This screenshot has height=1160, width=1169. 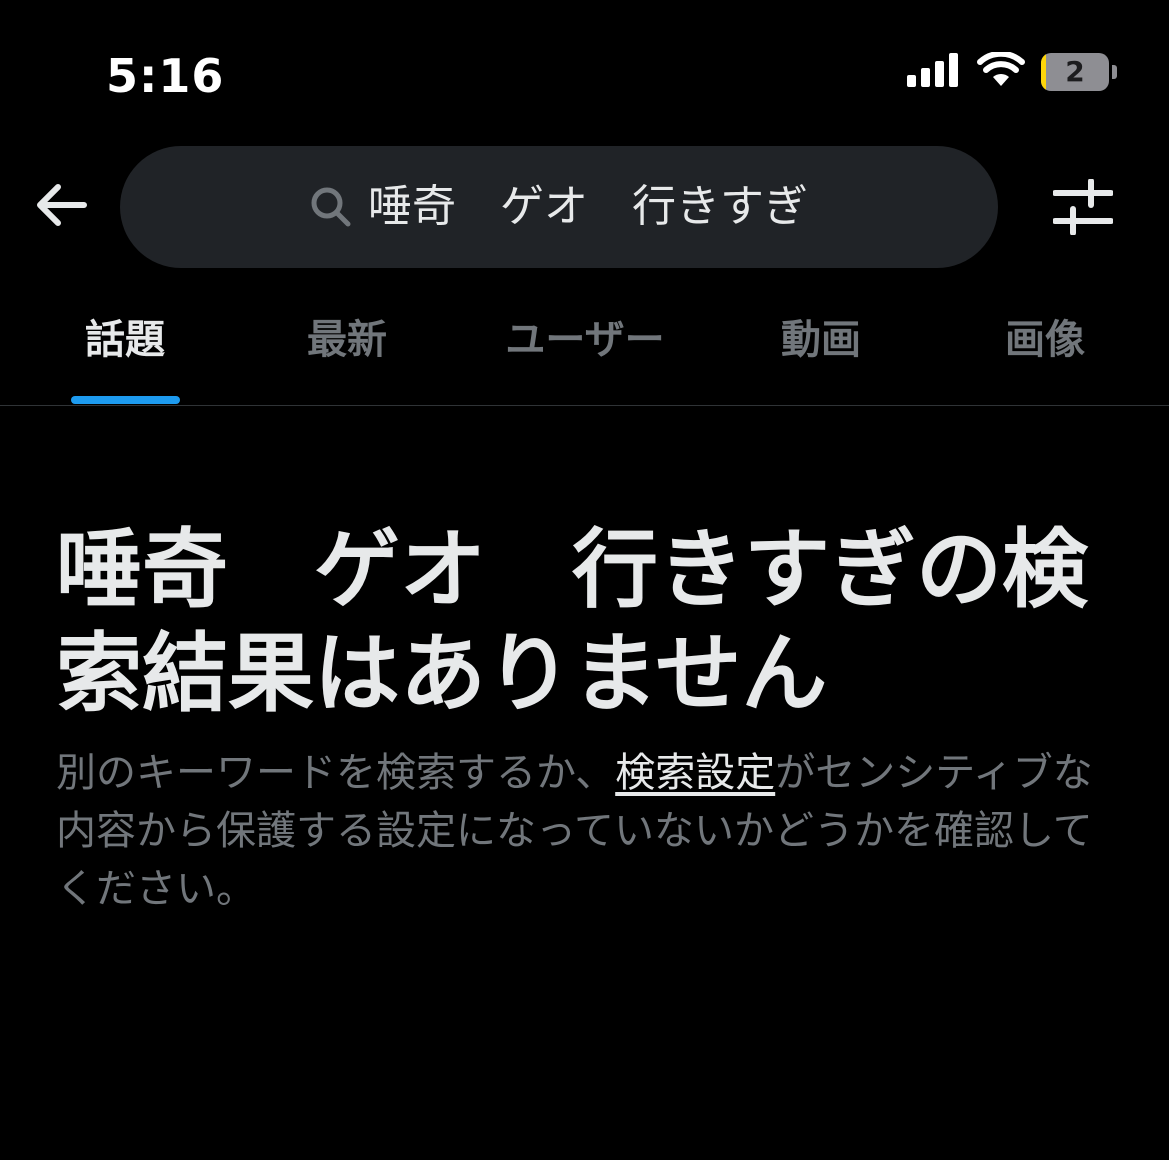 I want to click on search-query-text: 唾奇 ゲオ 行きすぎ, so click(x=588, y=206).